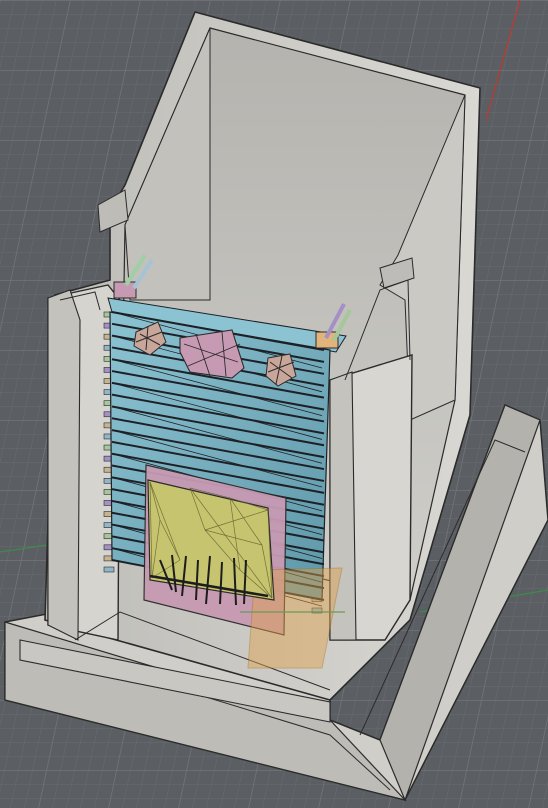 The height and width of the screenshot is (808, 548). I want to click on pin, so click(109, 569).